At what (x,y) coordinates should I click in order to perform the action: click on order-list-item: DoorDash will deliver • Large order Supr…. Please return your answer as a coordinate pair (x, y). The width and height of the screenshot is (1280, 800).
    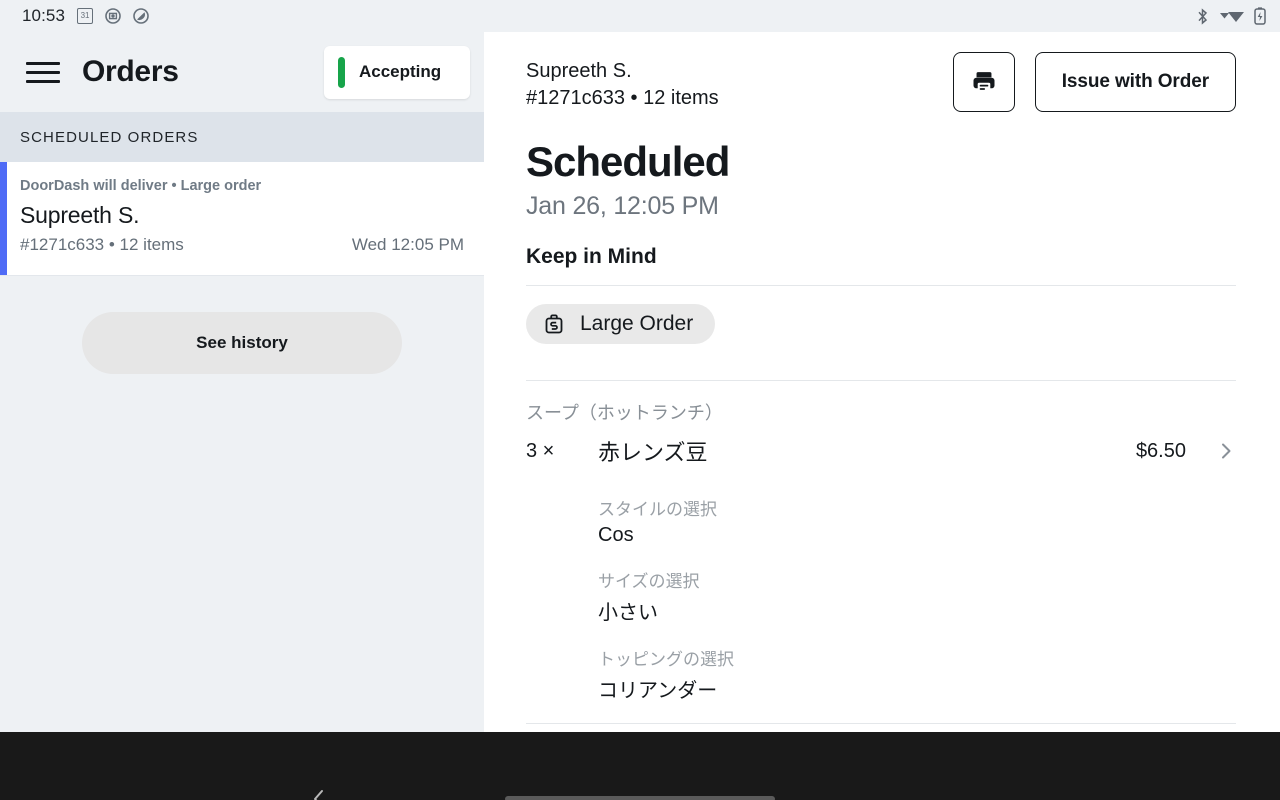
    Looking at the image, I should click on (242, 219).